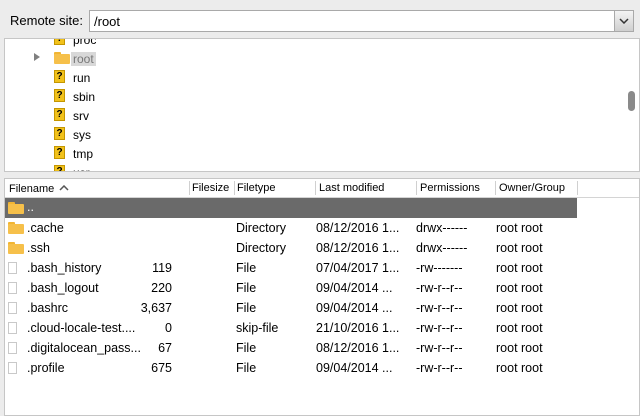  I want to click on file-name: .bash_history, so click(64, 268).